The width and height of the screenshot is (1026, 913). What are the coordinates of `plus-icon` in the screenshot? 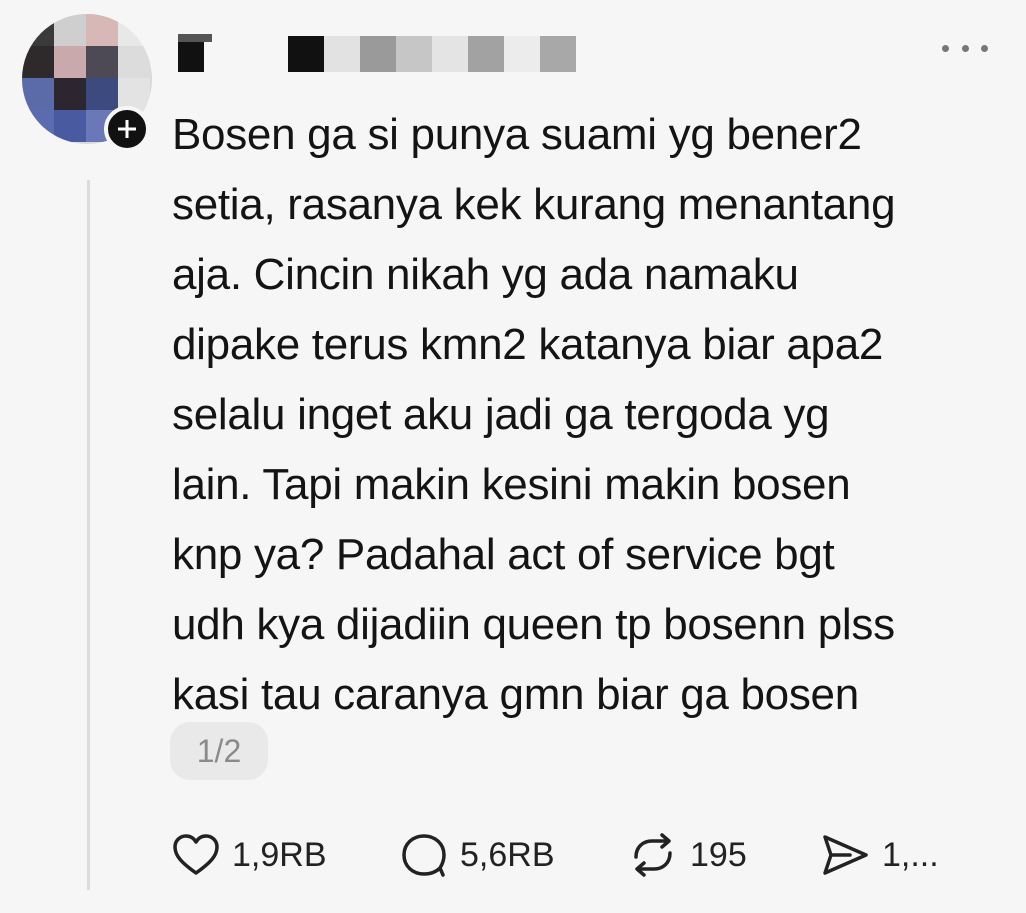 It's located at (127, 129).